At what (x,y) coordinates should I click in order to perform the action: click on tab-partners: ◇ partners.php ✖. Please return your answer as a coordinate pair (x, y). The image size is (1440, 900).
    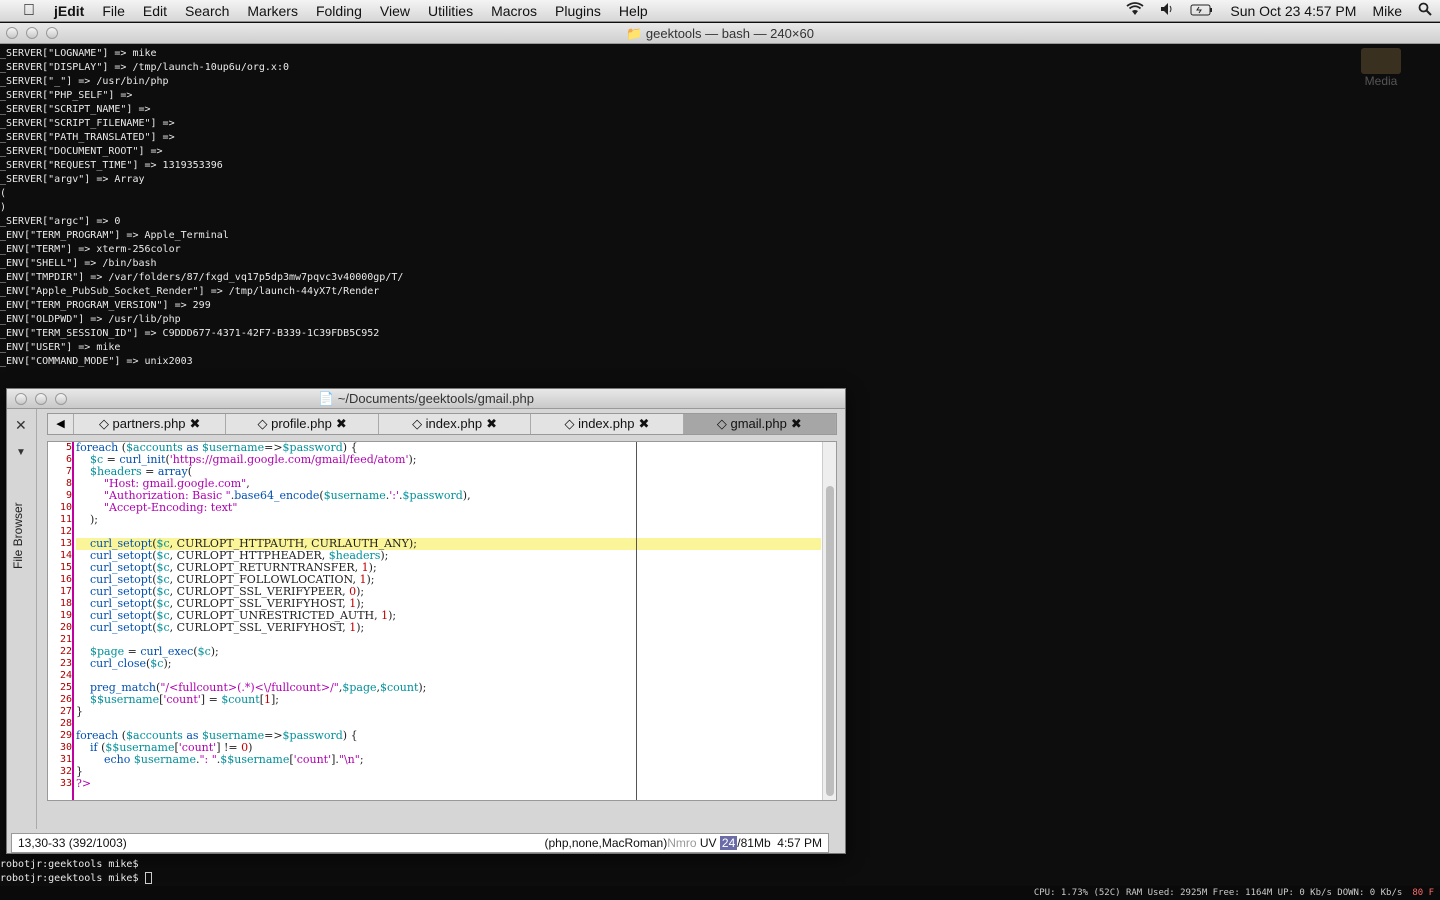
    Looking at the image, I should click on (150, 424).